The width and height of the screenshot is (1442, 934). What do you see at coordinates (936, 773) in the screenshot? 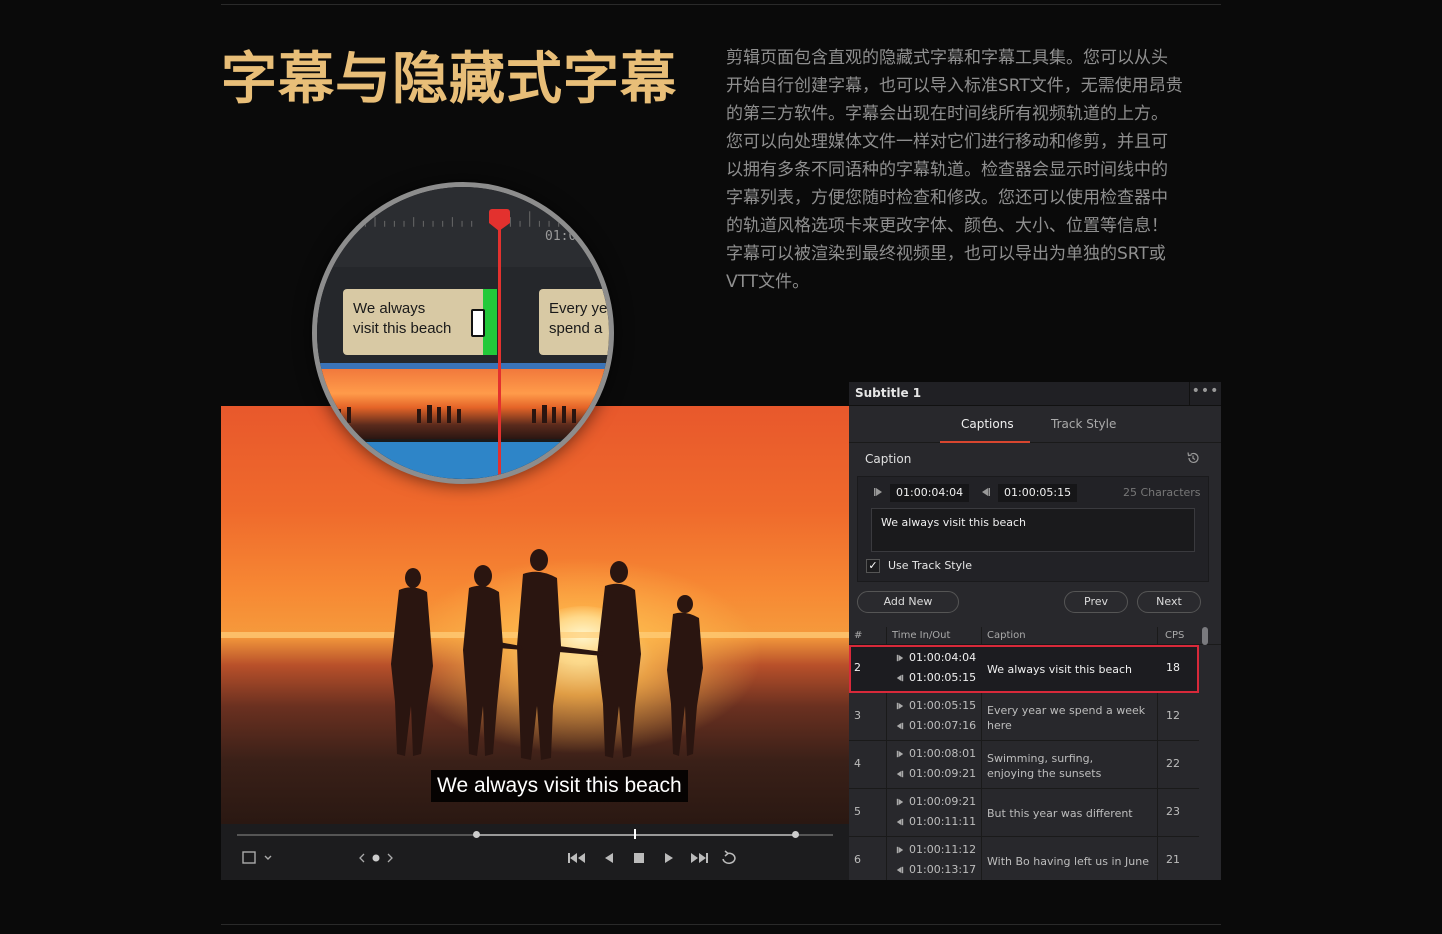
I see `row-time-out: 01:00:09:21` at bounding box center [936, 773].